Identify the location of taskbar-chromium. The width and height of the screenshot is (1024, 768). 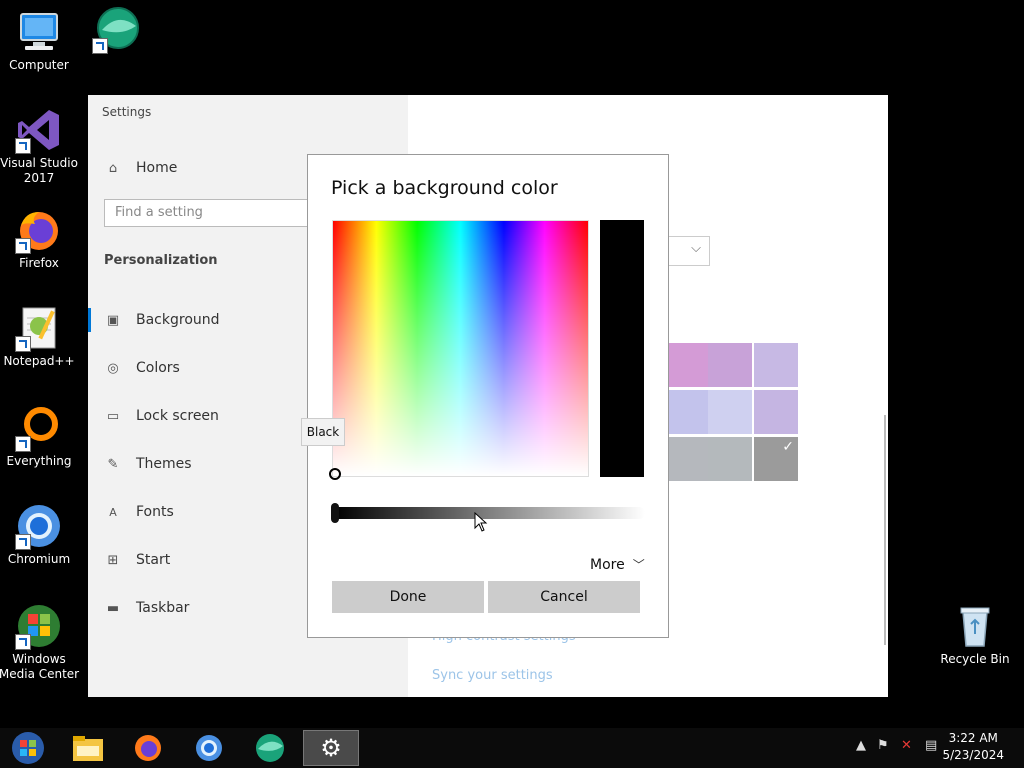
(209, 748).